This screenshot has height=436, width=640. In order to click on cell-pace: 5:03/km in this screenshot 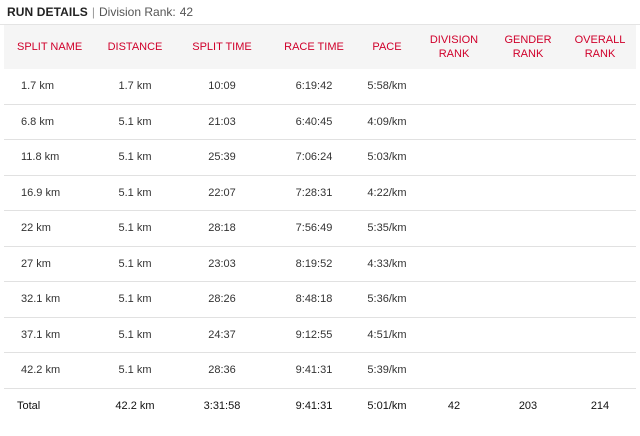, I will do `click(387, 157)`.